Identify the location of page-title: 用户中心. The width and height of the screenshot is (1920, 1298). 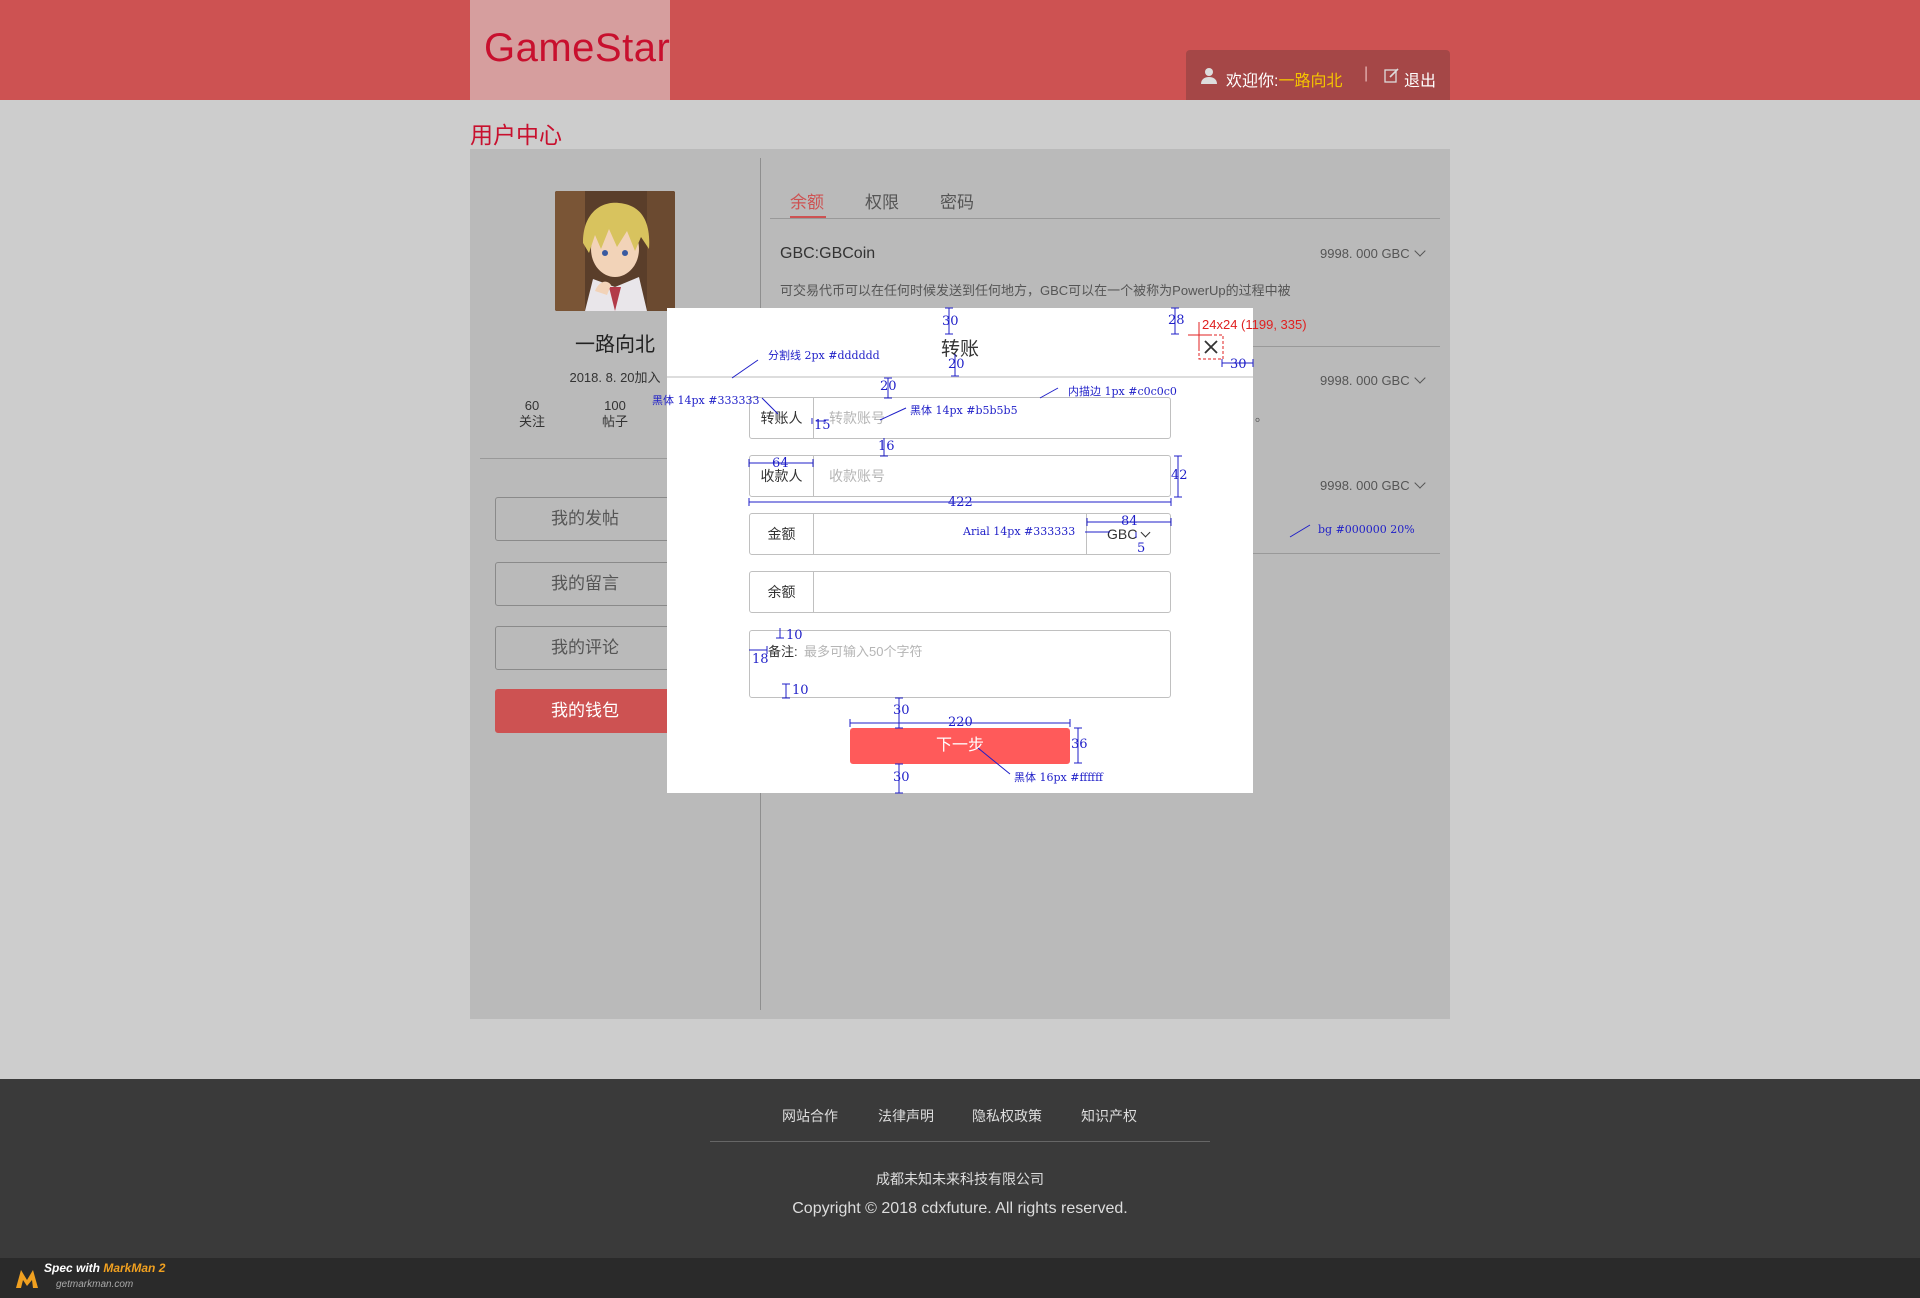
(516, 135).